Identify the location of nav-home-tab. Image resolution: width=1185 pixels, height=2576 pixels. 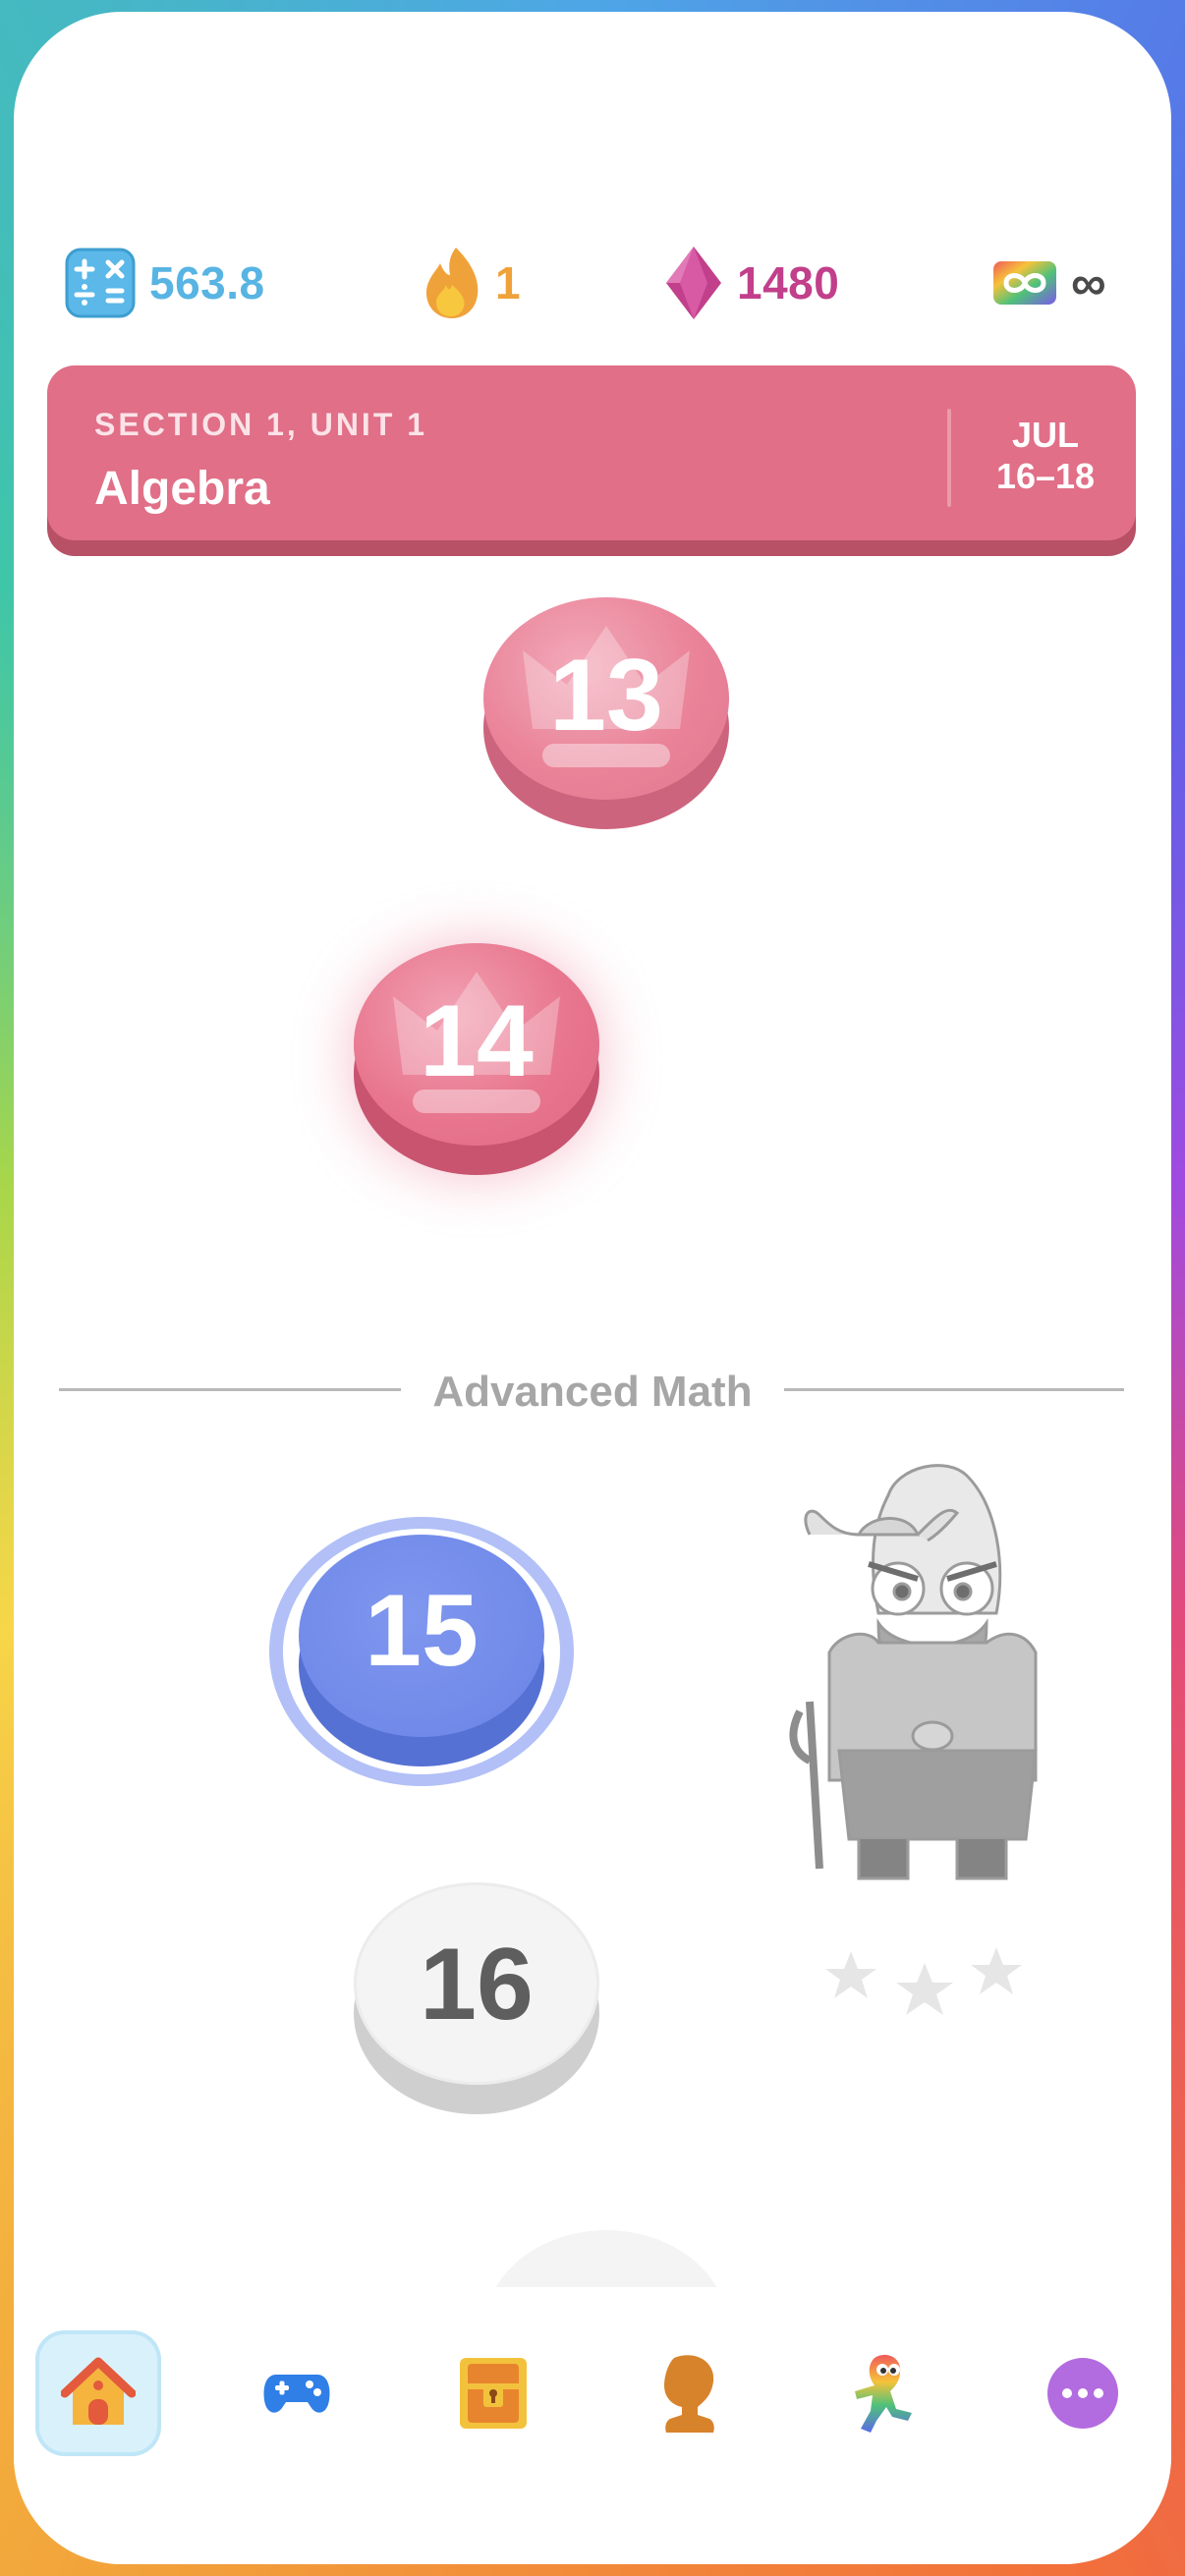
(98, 2393).